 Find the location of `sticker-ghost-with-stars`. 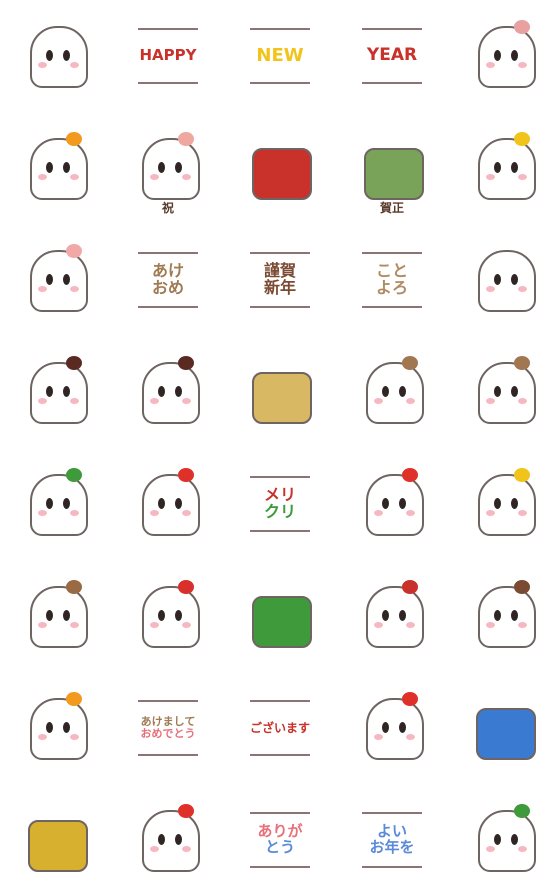

sticker-ghost-with-stars is located at coordinates (504, 840).